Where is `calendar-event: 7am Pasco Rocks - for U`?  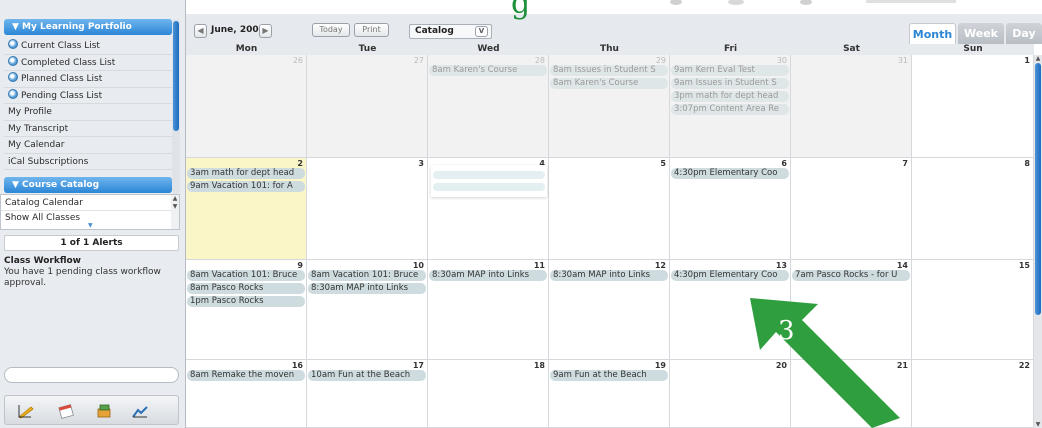 calendar-event: 7am Pasco Rocks - for U is located at coordinates (851, 275).